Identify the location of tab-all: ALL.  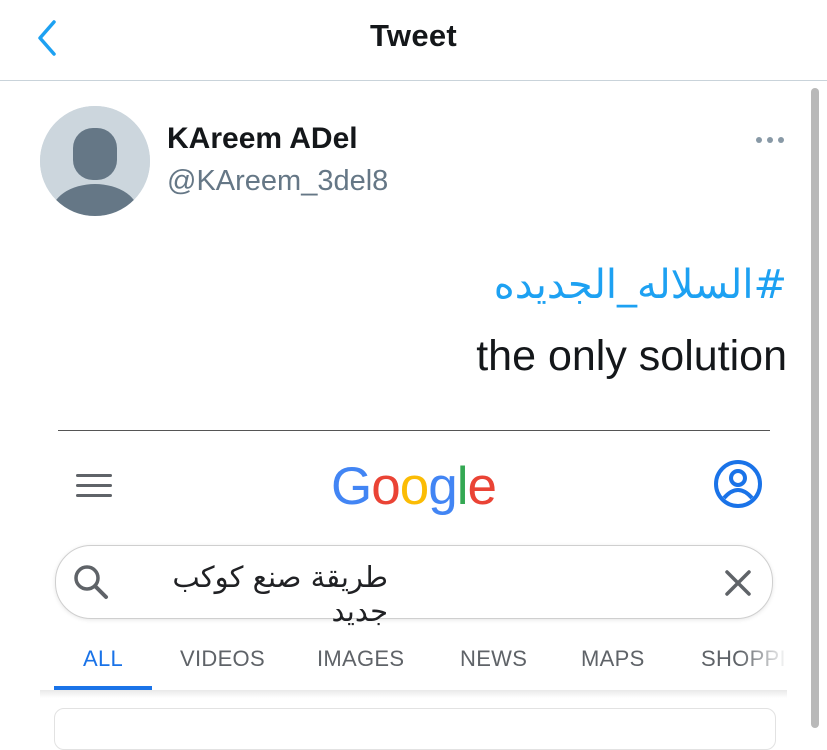
(103, 659).